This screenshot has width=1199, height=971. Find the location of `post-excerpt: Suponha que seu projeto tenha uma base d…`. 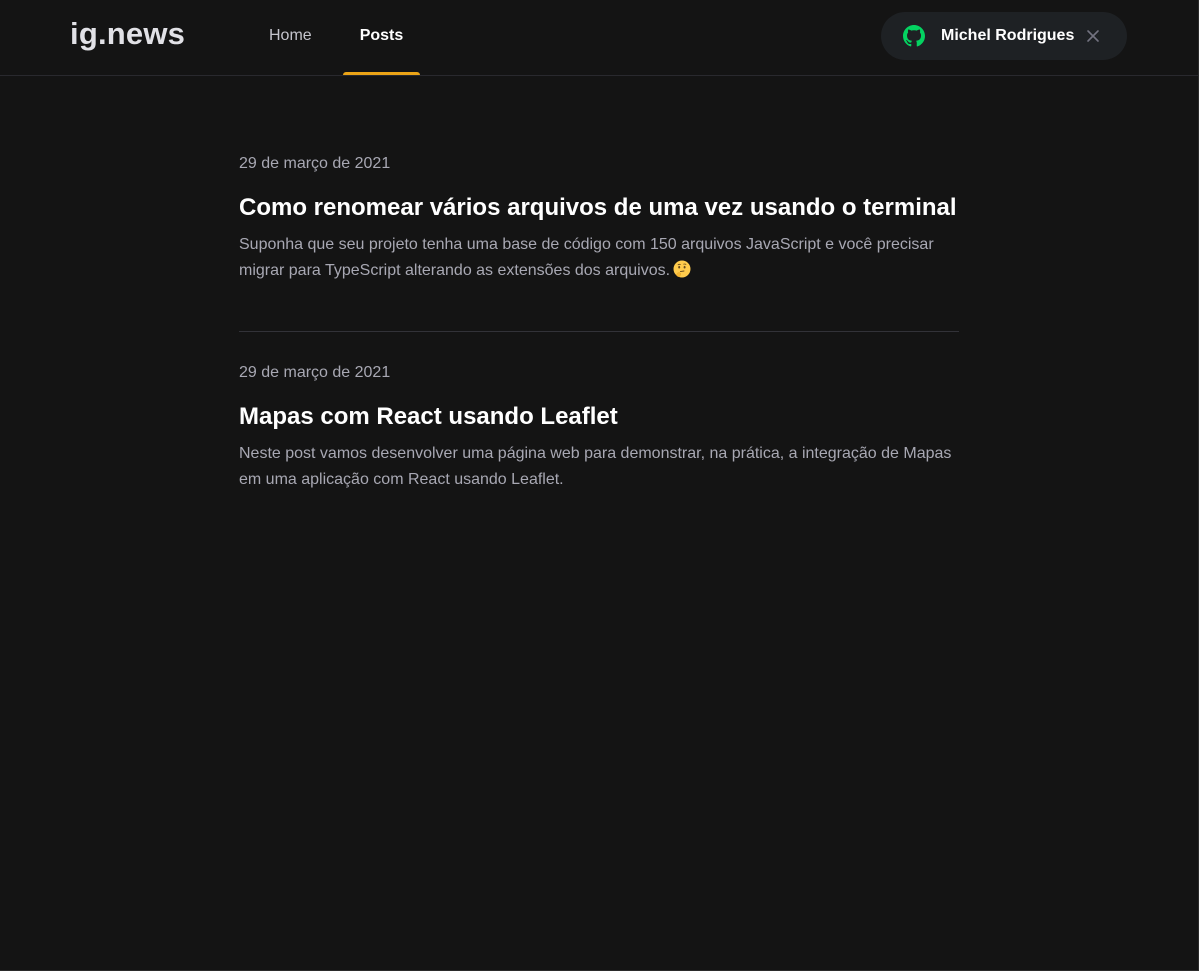

post-excerpt: Suponha que seu projeto tenha uma base d… is located at coordinates (599, 258).